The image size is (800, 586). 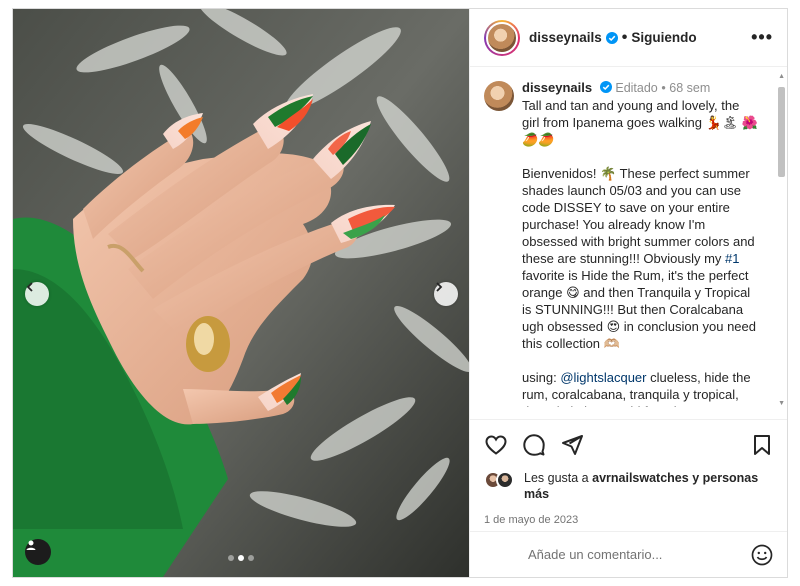 What do you see at coordinates (762, 37) in the screenshot?
I see `more-options-icon: •••` at bounding box center [762, 37].